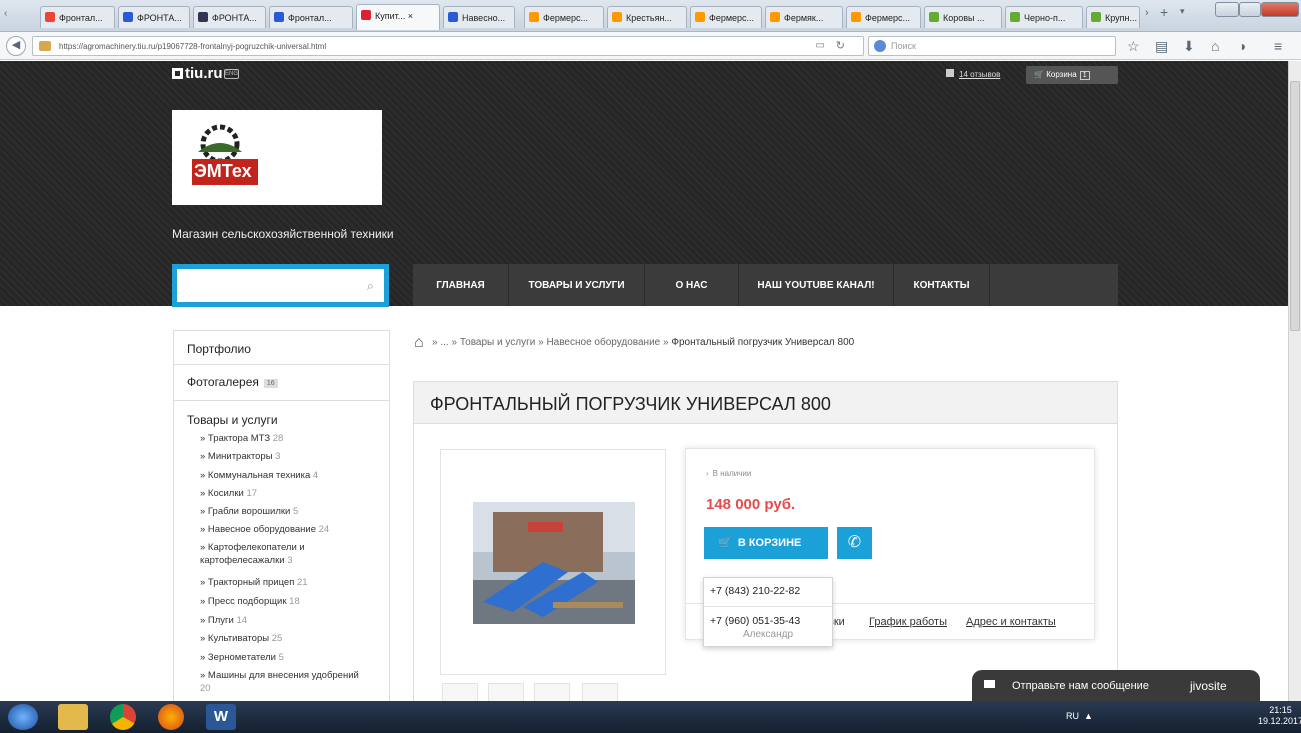  What do you see at coordinates (840, 45) in the screenshot?
I see `reload-icon: ↻` at bounding box center [840, 45].